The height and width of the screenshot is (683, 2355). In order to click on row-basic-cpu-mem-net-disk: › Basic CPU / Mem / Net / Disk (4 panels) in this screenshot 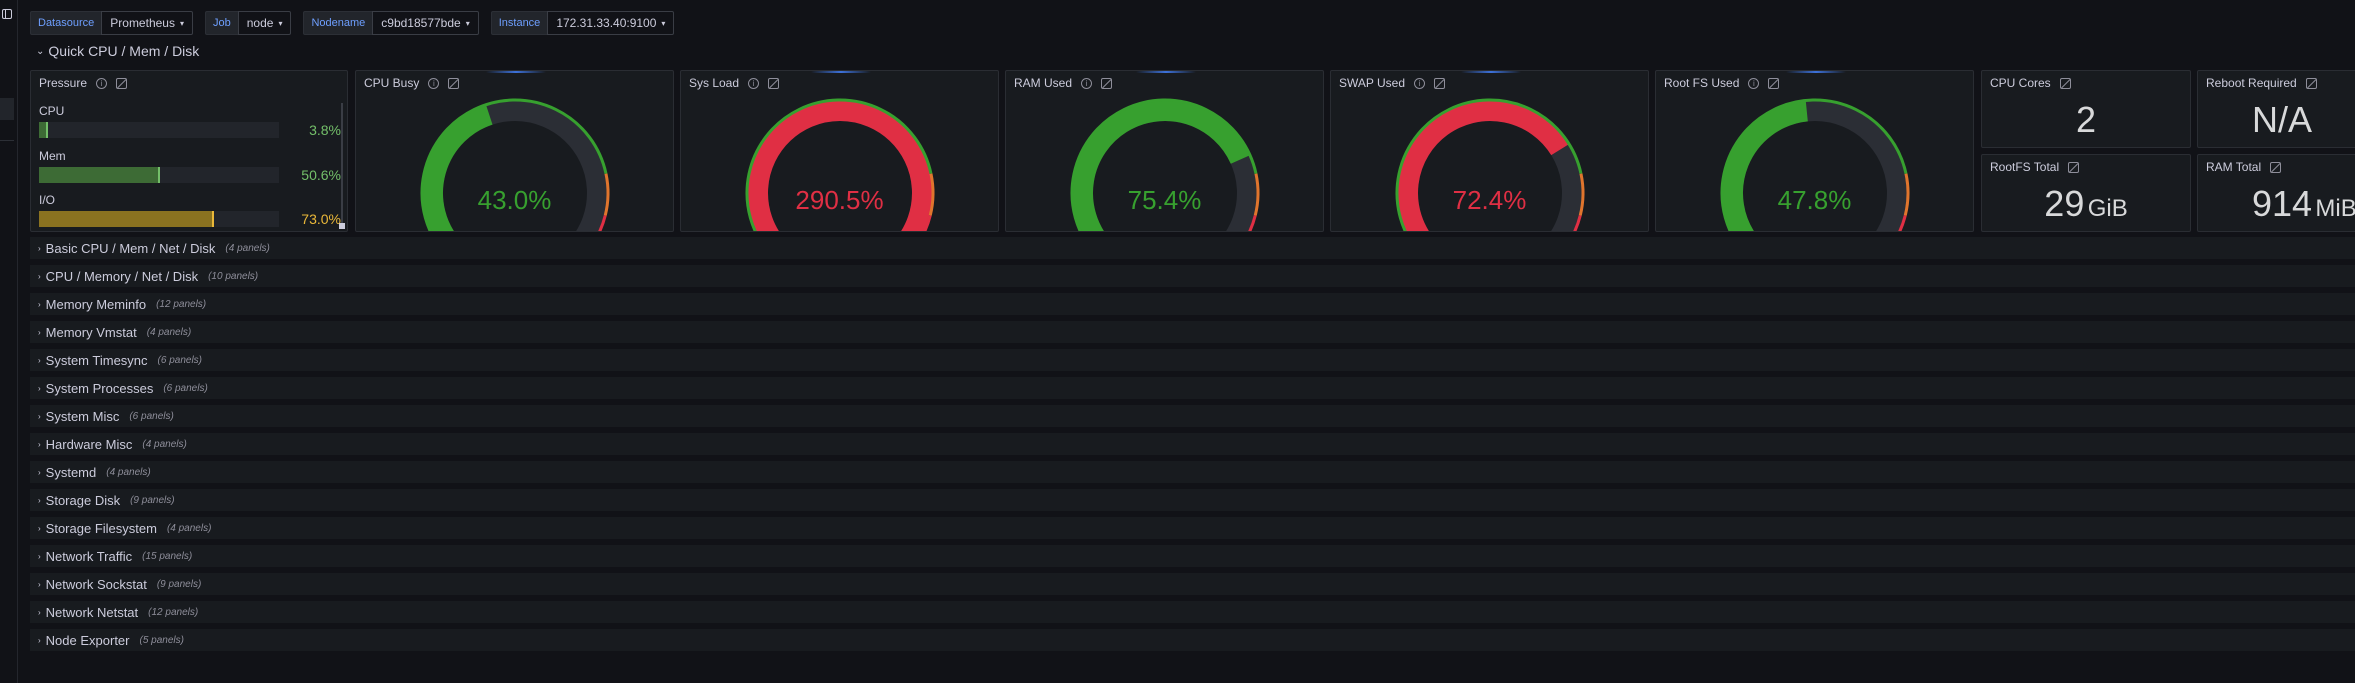, I will do `click(1192, 248)`.